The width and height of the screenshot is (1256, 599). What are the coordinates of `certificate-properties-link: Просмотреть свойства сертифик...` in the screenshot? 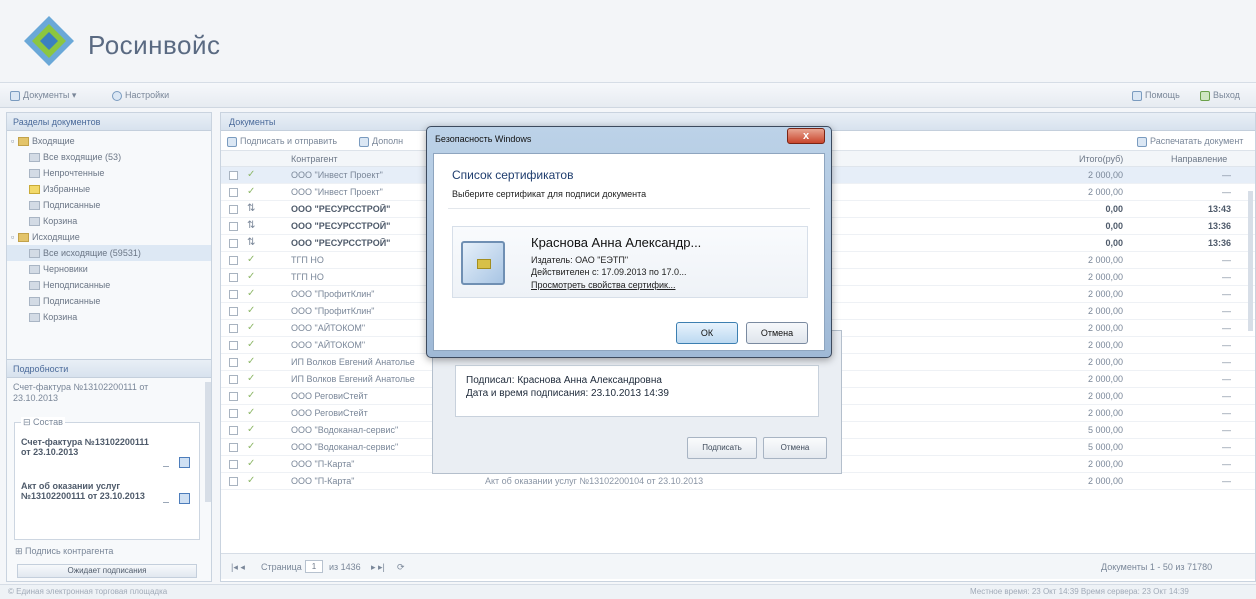 It's located at (603, 285).